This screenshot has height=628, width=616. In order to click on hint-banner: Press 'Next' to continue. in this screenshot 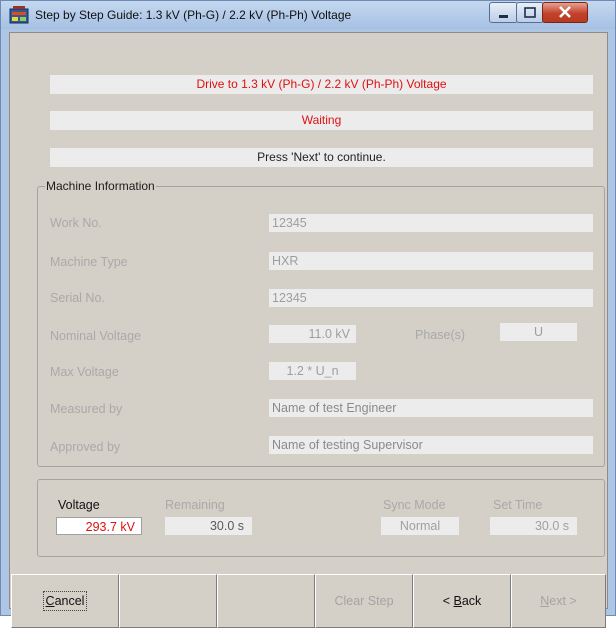, I will do `click(321, 157)`.